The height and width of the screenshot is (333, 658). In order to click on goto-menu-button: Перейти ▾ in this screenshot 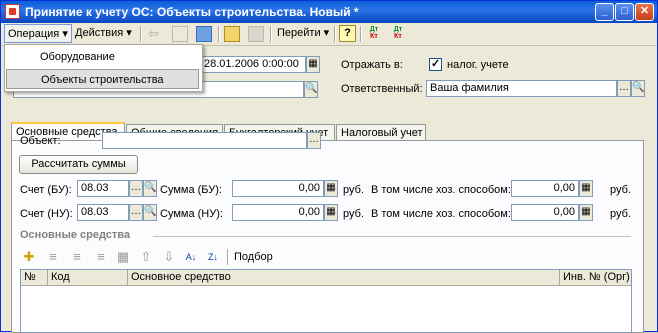, I will do `click(303, 33)`.